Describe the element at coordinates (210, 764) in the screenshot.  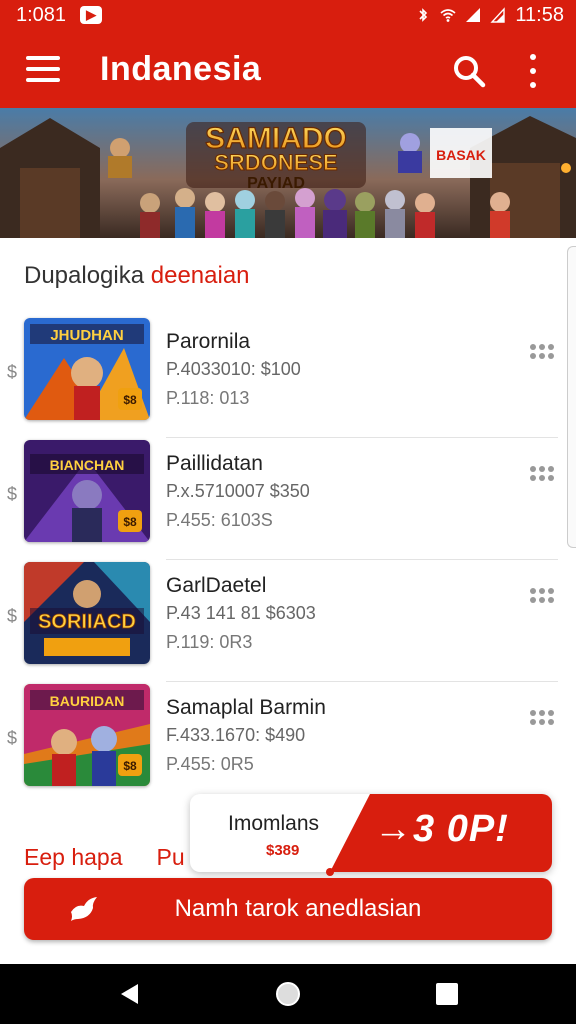
I see `item-meta: P.455: 0R5` at that location.